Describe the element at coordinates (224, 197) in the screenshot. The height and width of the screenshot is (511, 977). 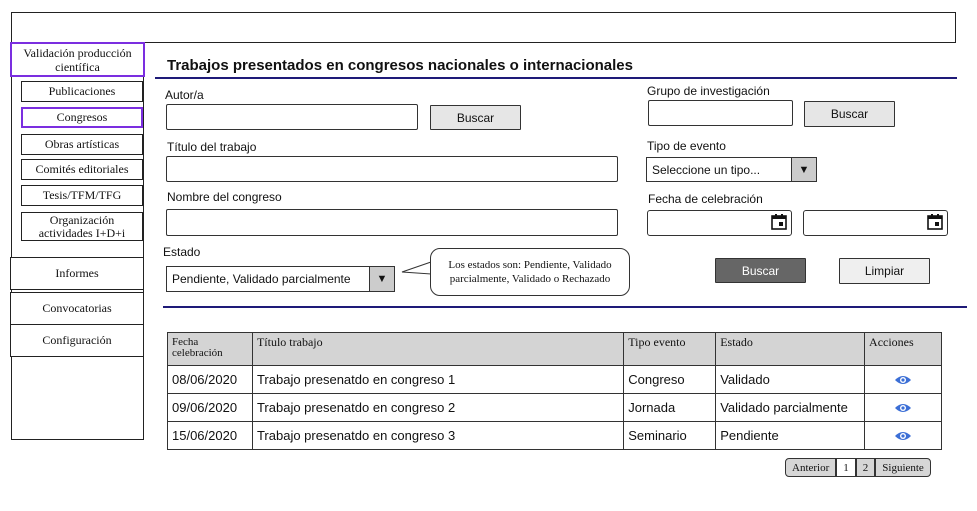
I see `congreso-label: Nombre del congreso` at that location.